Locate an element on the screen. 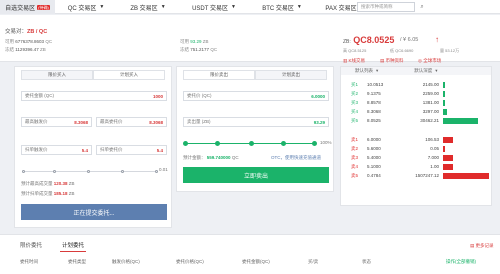  balance-value: 6776378.8603 is located at coordinates (30, 41).